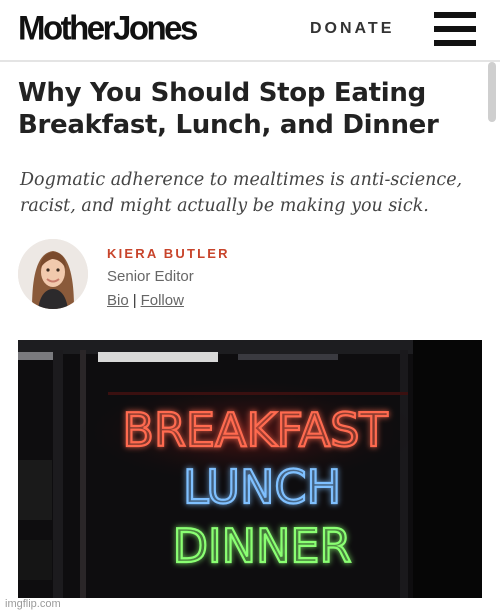 This screenshot has height=614, width=500. I want to click on scrollbar, so click(492, 92).